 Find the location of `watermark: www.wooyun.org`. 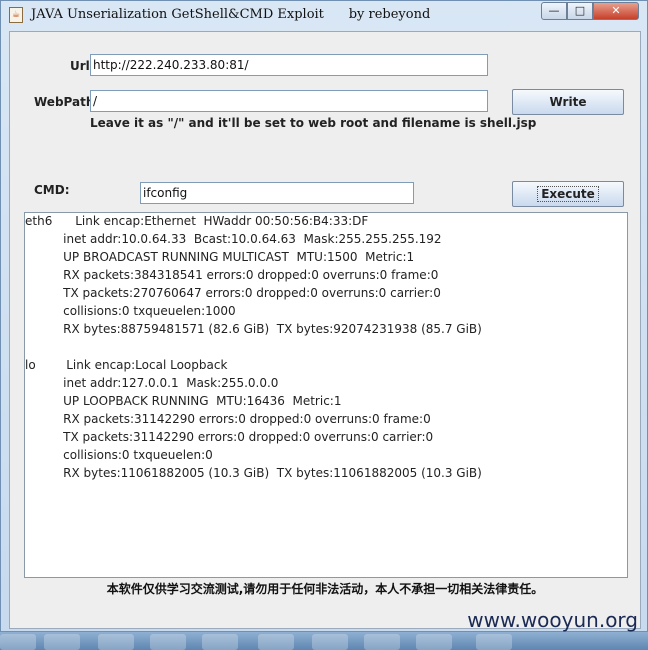

watermark: www.wooyun.org is located at coordinates (552, 620).